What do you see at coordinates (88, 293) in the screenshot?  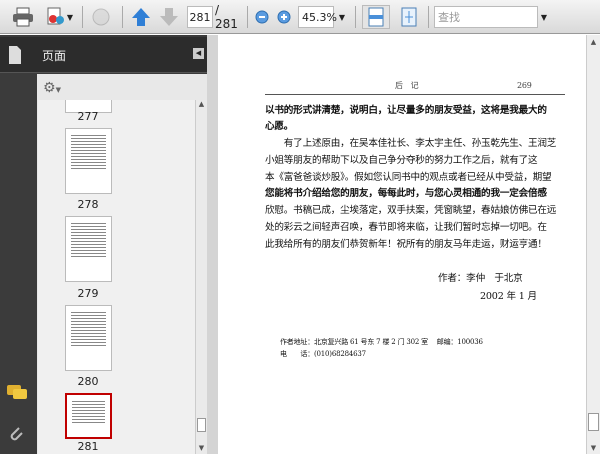 I see `thumbnail-label: 279` at bounding box center [88, 293].